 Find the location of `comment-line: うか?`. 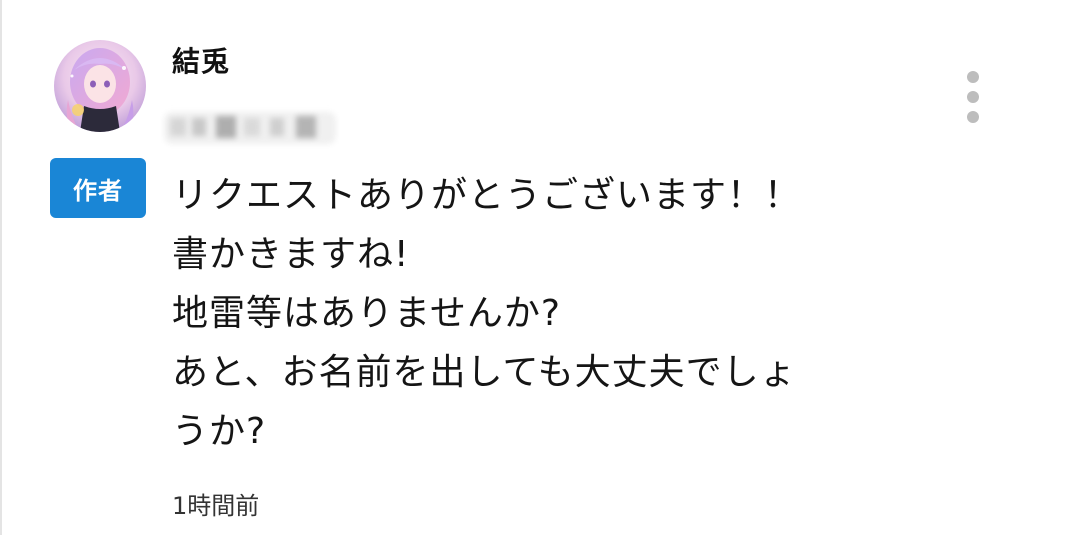

comment-line: うか? is located at coordinates (219, 431).